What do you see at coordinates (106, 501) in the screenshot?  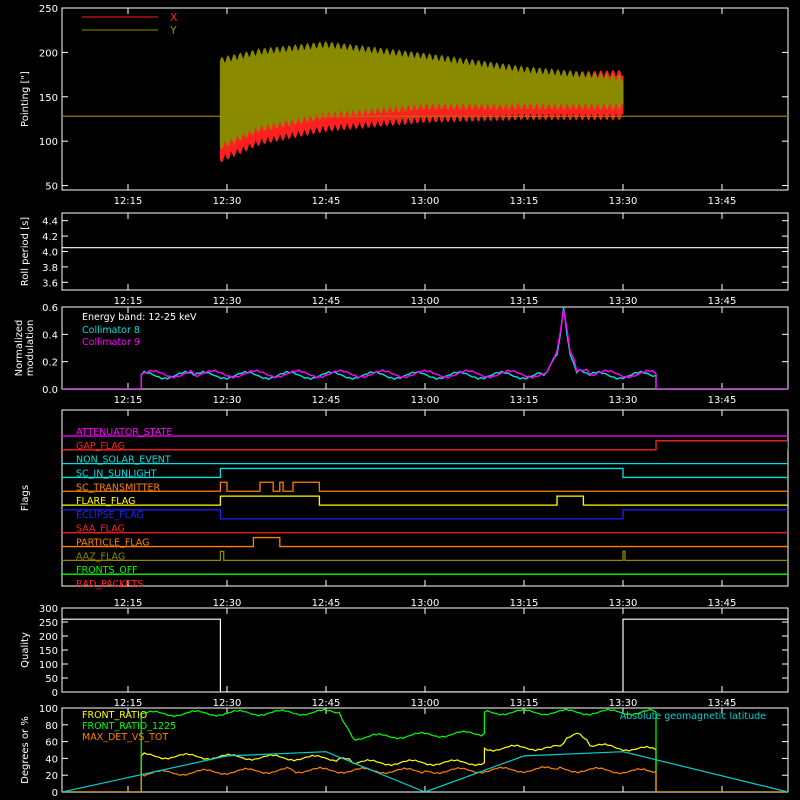 I see `flag-label-flare_flag: FLARE_FLAG` at bounding box center [106, 501].